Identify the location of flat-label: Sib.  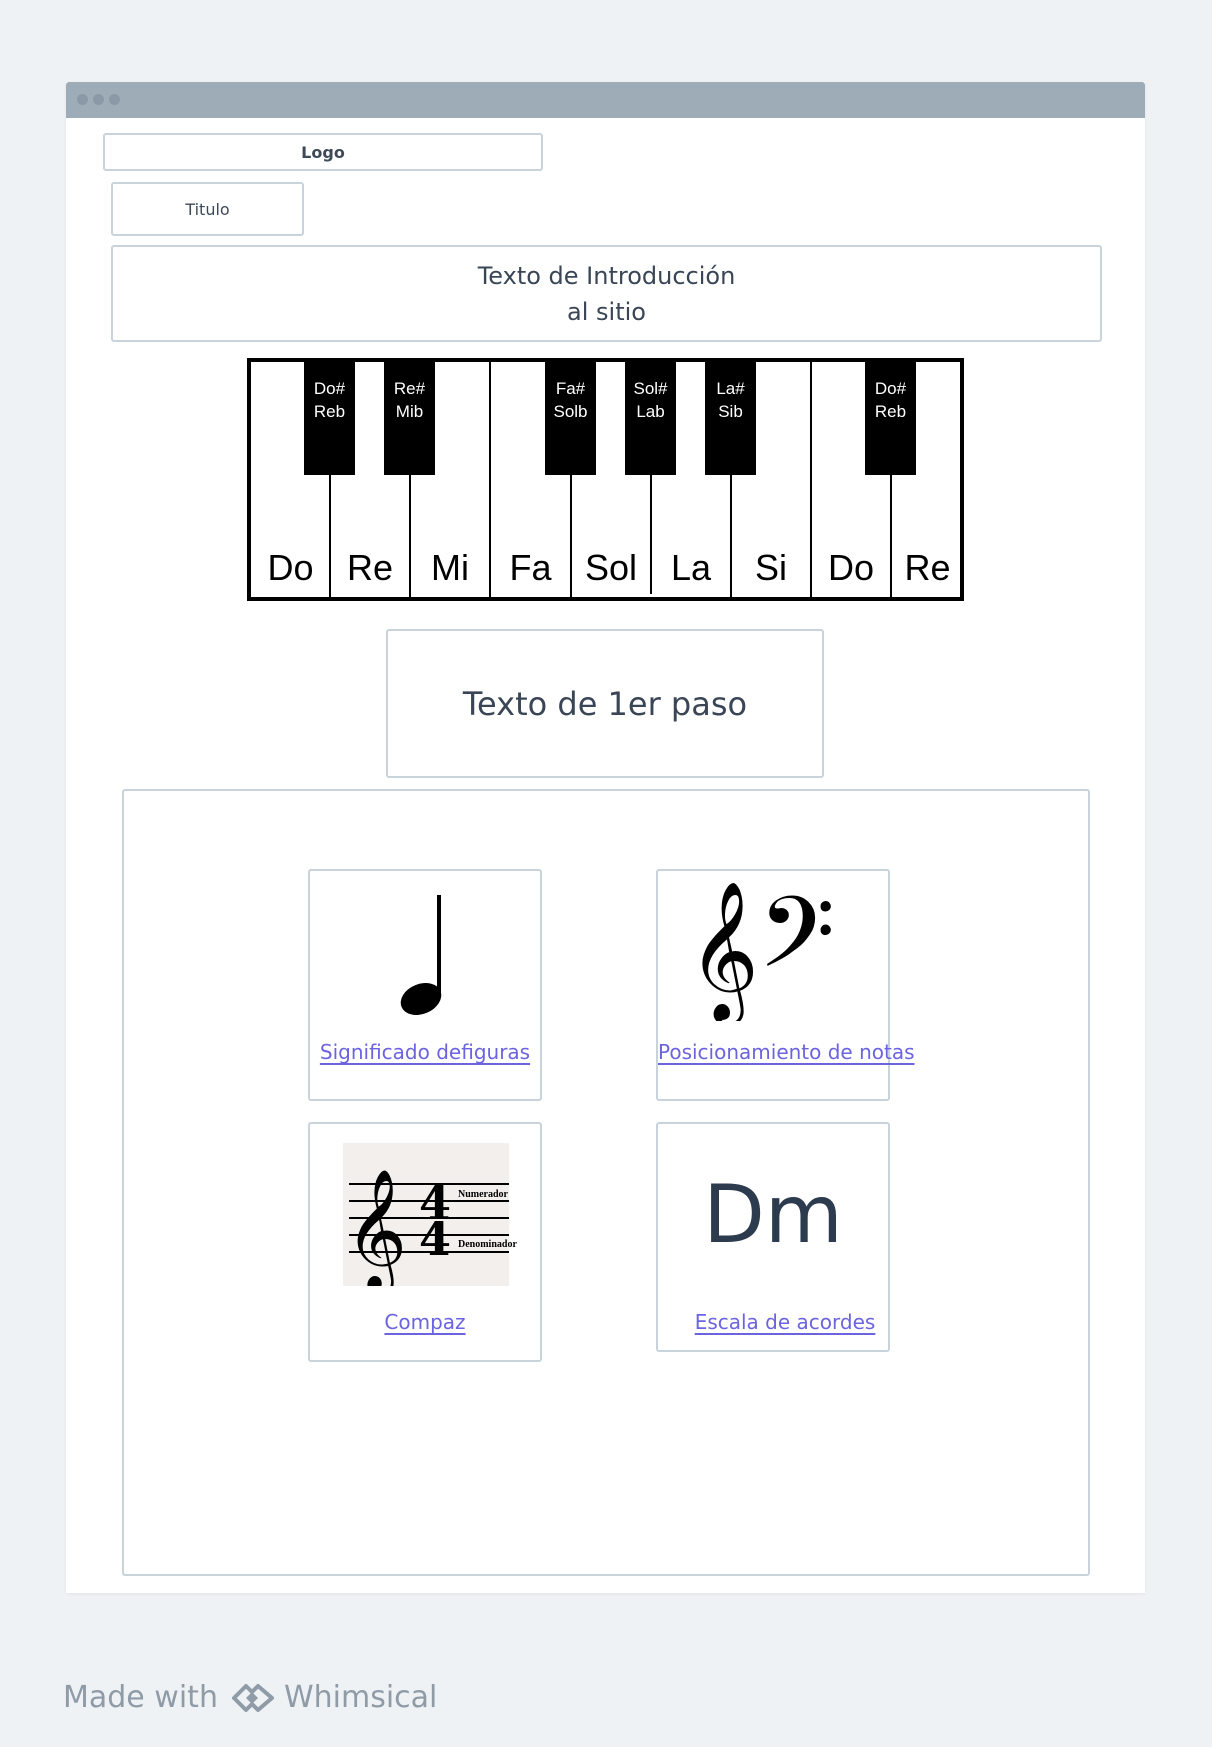
(730, 411).